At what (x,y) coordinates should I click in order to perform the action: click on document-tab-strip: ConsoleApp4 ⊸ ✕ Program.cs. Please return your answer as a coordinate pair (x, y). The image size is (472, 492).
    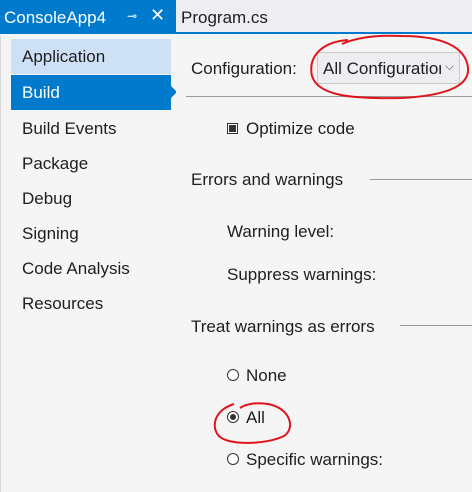
    Looking at the image, I should click on (236, 17).